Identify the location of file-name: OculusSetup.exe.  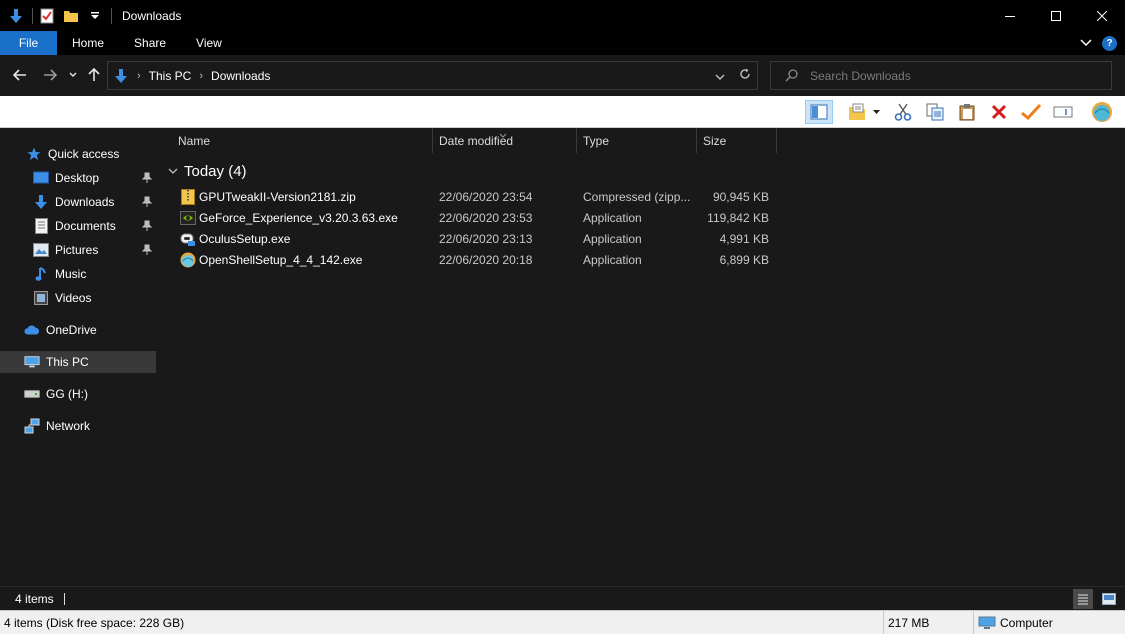
(245, 239).